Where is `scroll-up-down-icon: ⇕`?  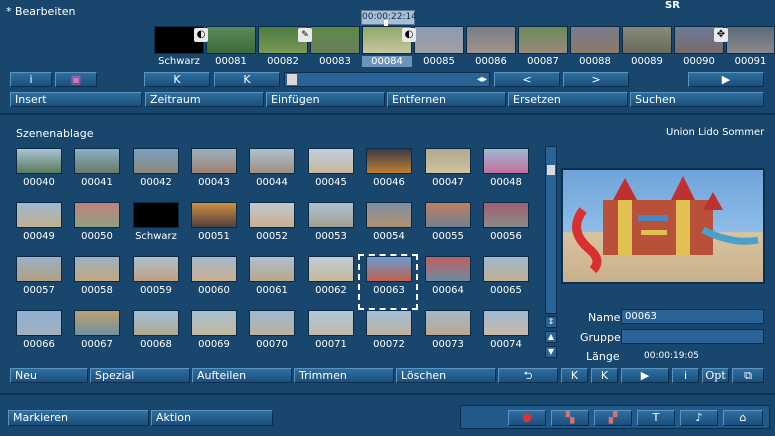 scroll-up-down-icon: ⇕ is located at coordinates (551, 322).